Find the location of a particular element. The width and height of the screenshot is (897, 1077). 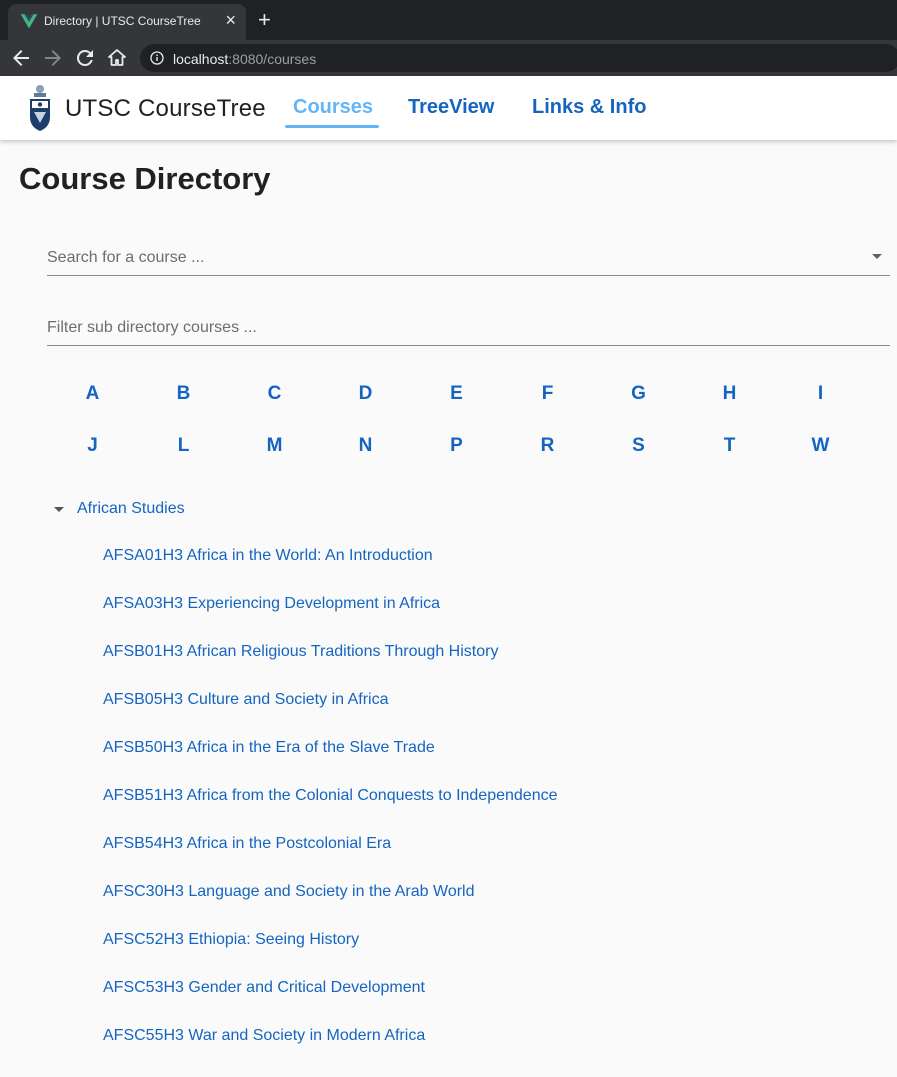

utsc-crest-logo is located at coordinates (40, 108).